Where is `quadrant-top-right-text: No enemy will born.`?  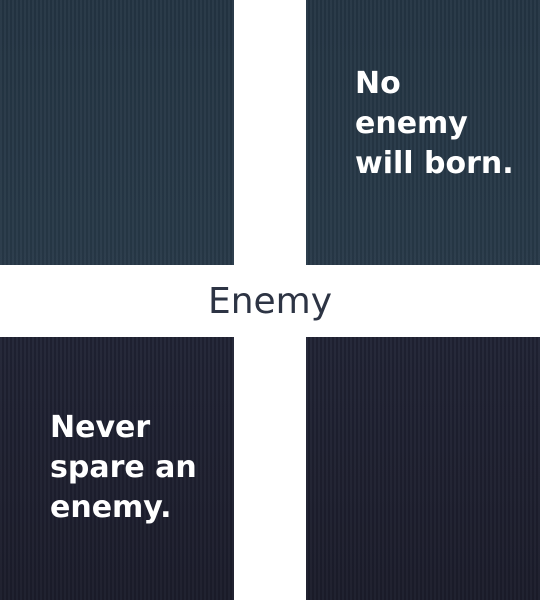
quadrant-top-right-text: No enemy will born. is located at coordinates (434, 123).